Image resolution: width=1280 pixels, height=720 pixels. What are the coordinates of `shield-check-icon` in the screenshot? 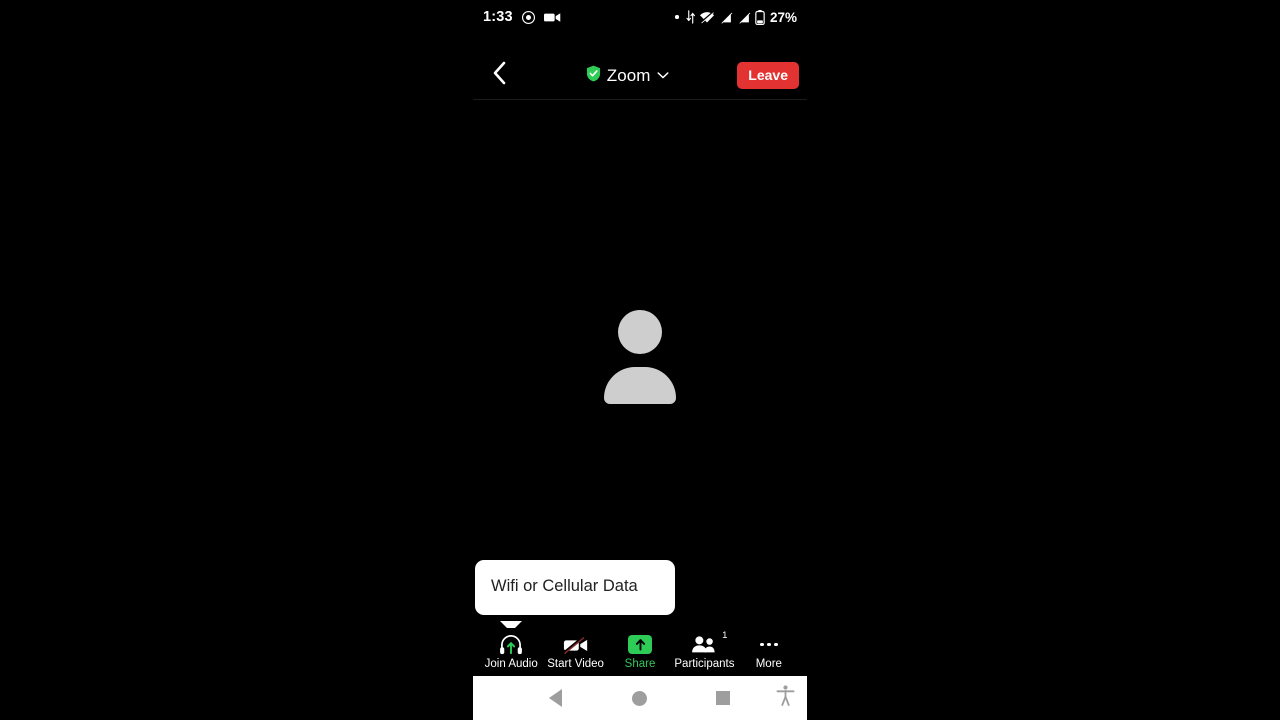 It's located at (593, 76).